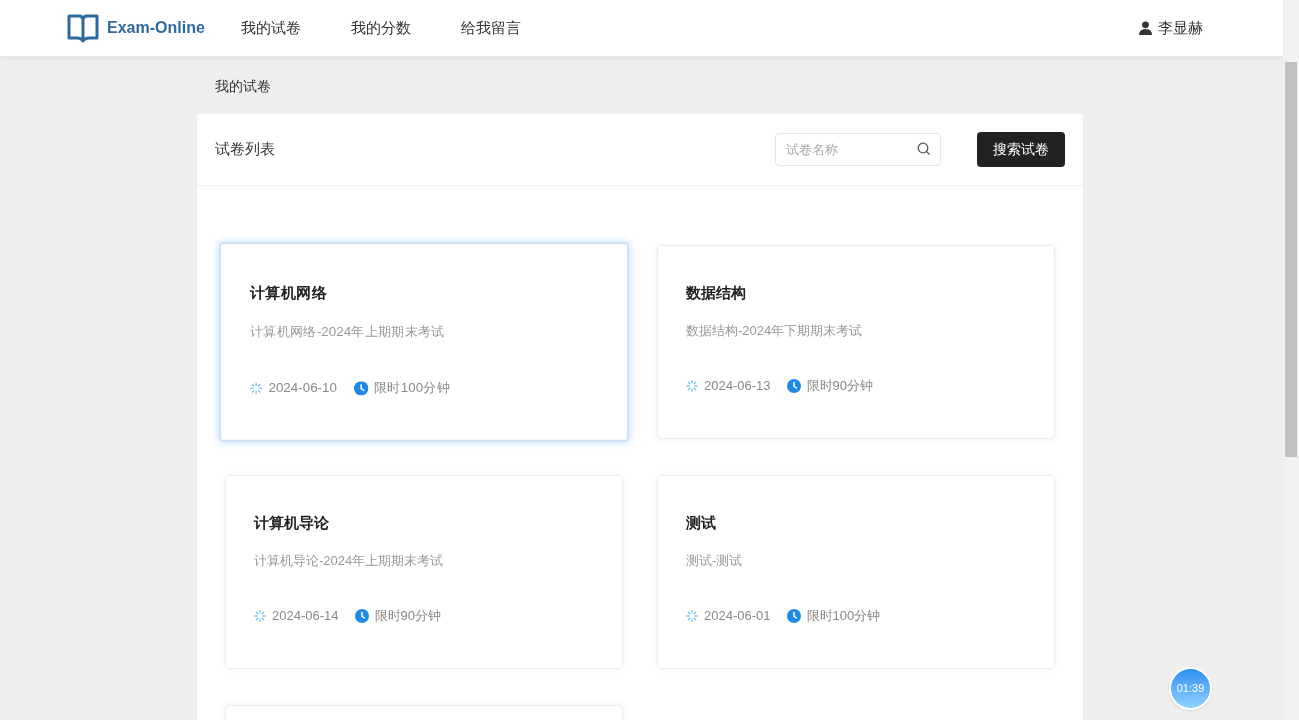 This screenshot has height=720, width=1299. What do you see at coordinates (289, 292) in the screenshot?
I see `exam-title: 计算机网络` at bounding box center [289, 292].